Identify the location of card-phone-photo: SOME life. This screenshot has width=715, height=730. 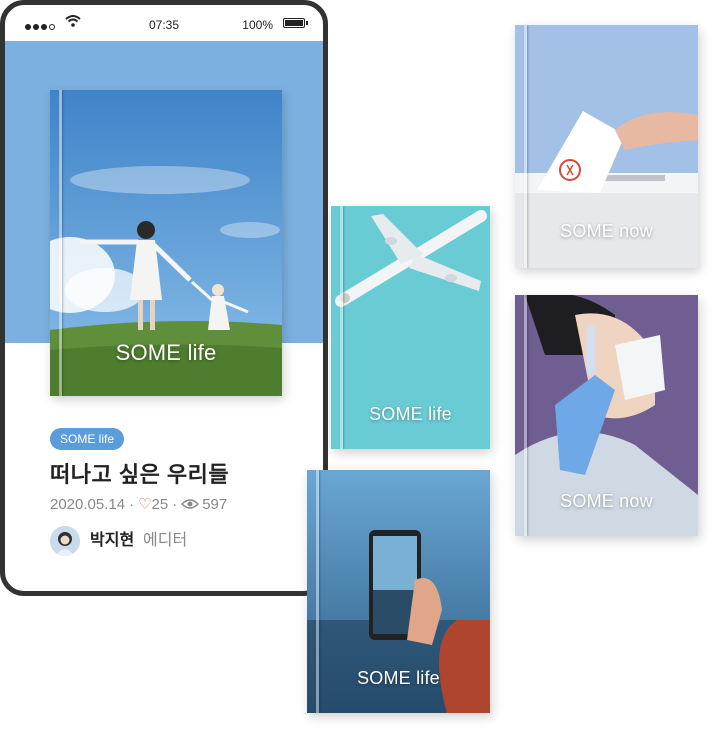
(398, 591).